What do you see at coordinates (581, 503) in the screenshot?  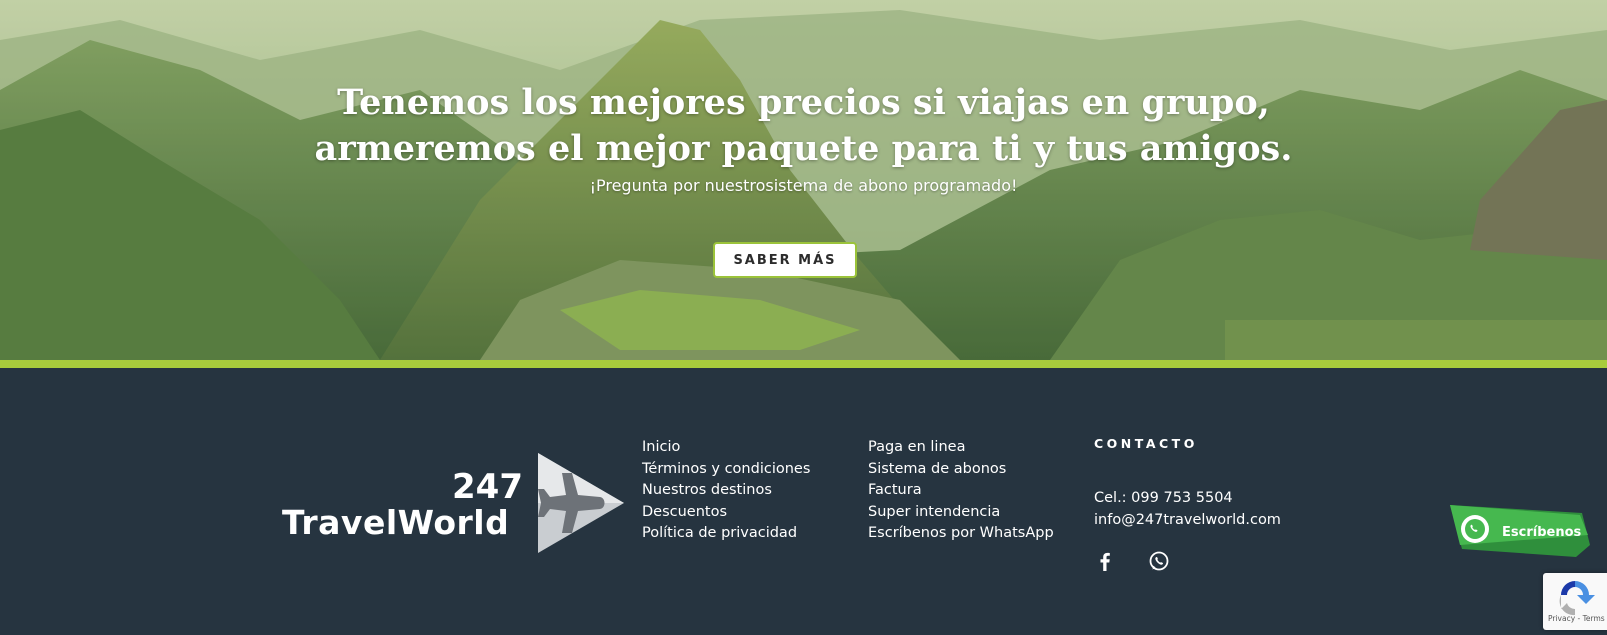 I see `plane-play-icon` at bounding box center [581, 503].